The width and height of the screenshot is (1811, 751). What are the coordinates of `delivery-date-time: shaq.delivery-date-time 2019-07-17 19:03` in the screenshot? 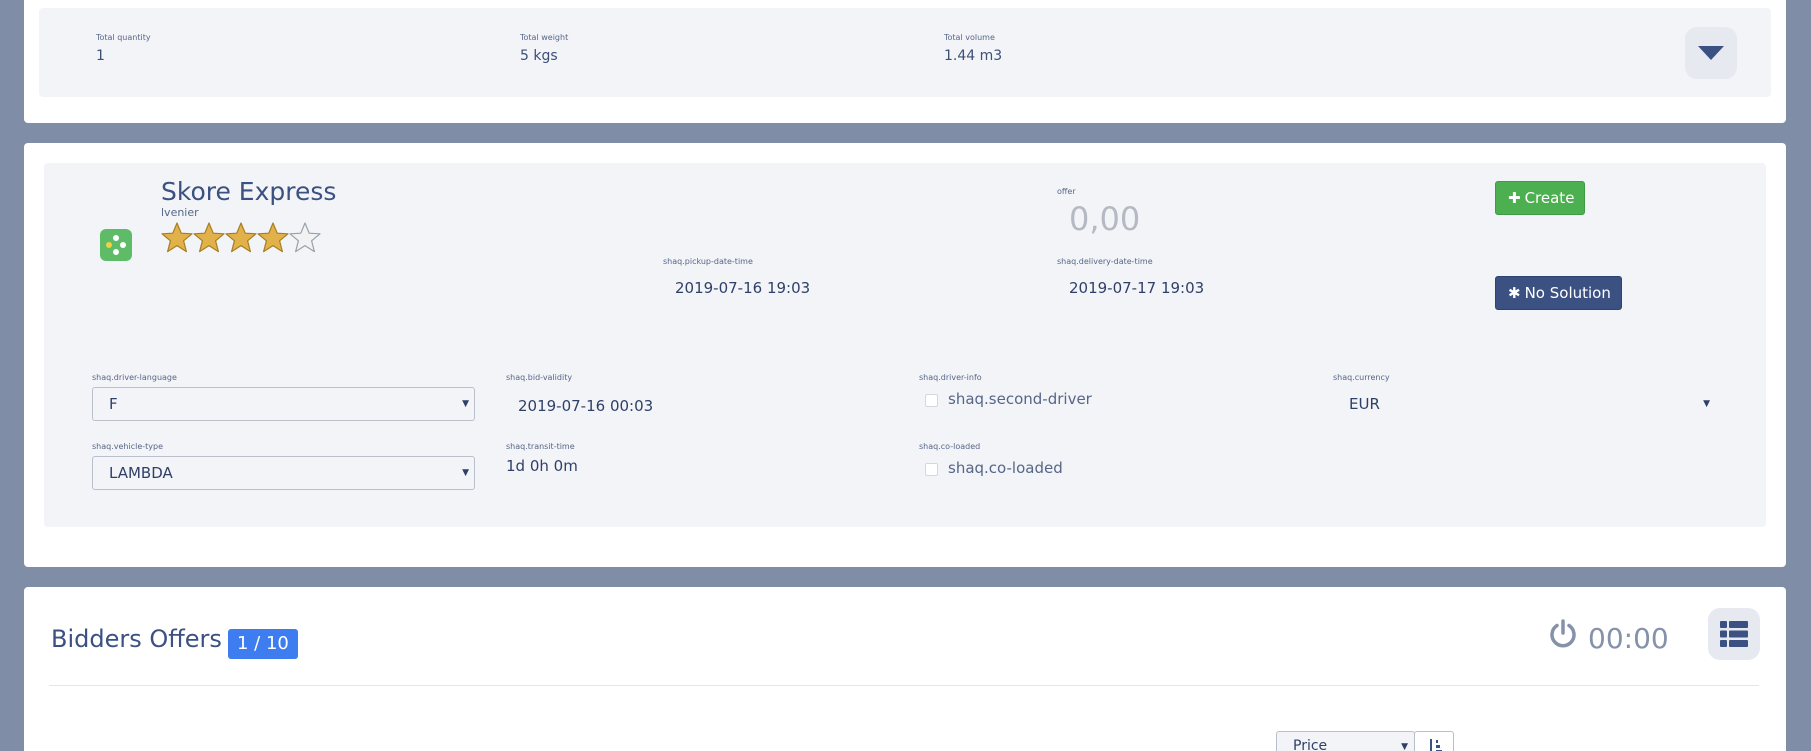 It's located at (1130, 277).